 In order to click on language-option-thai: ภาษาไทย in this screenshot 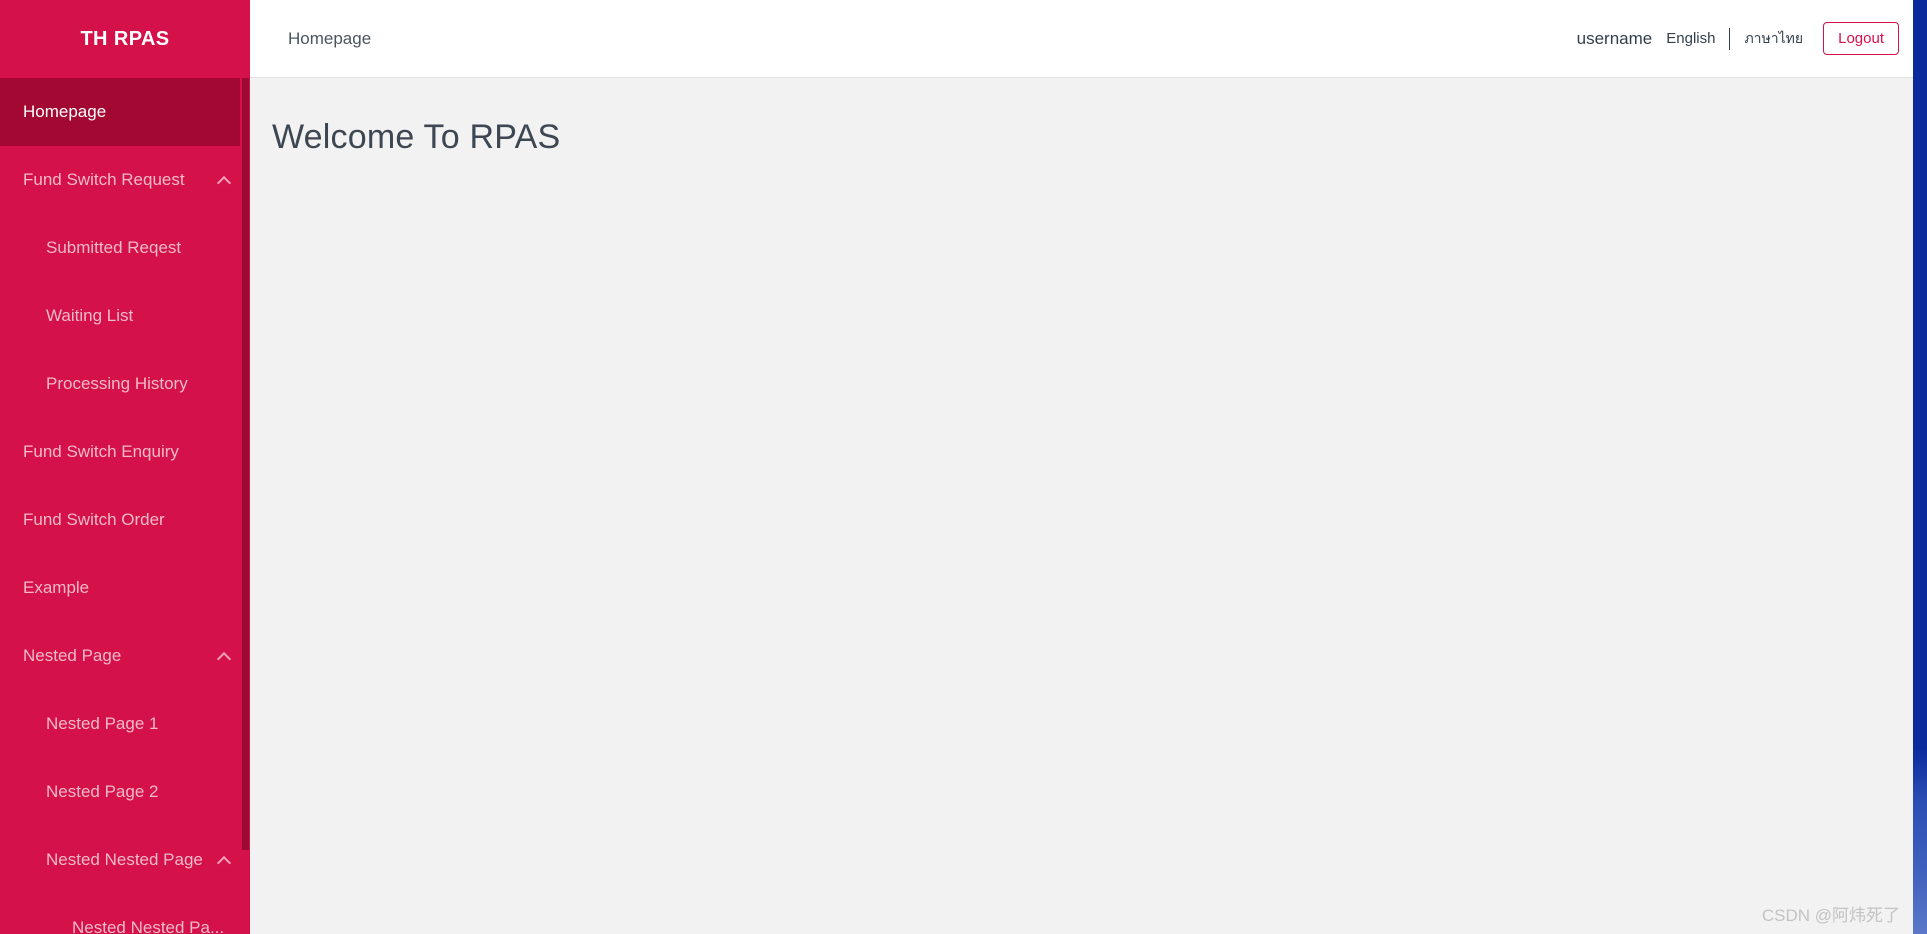, I will do `click(1773, 39)`.